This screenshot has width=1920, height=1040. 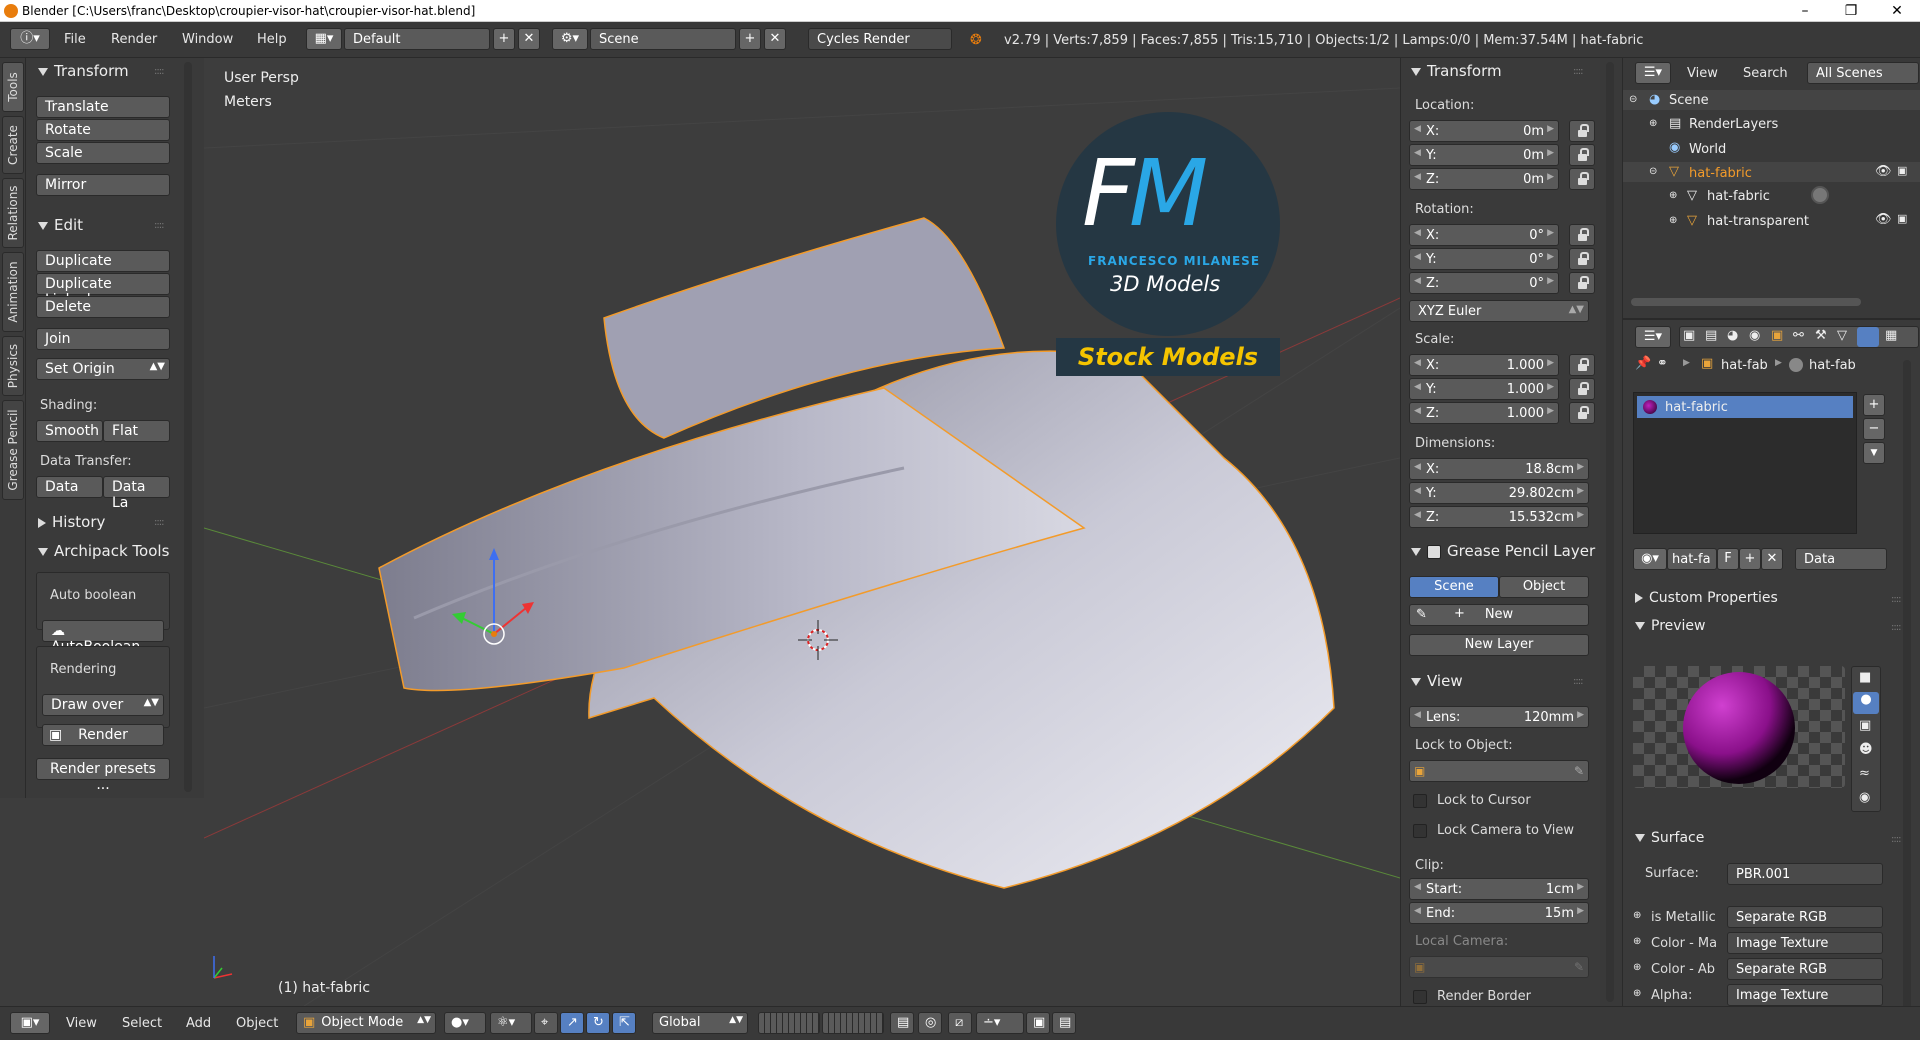 What do you see at coordinates (1484, 131) in the screenshot?
I see `location-x-field: ◀ X: 0m ▶` at bounding box center [1484, 131].